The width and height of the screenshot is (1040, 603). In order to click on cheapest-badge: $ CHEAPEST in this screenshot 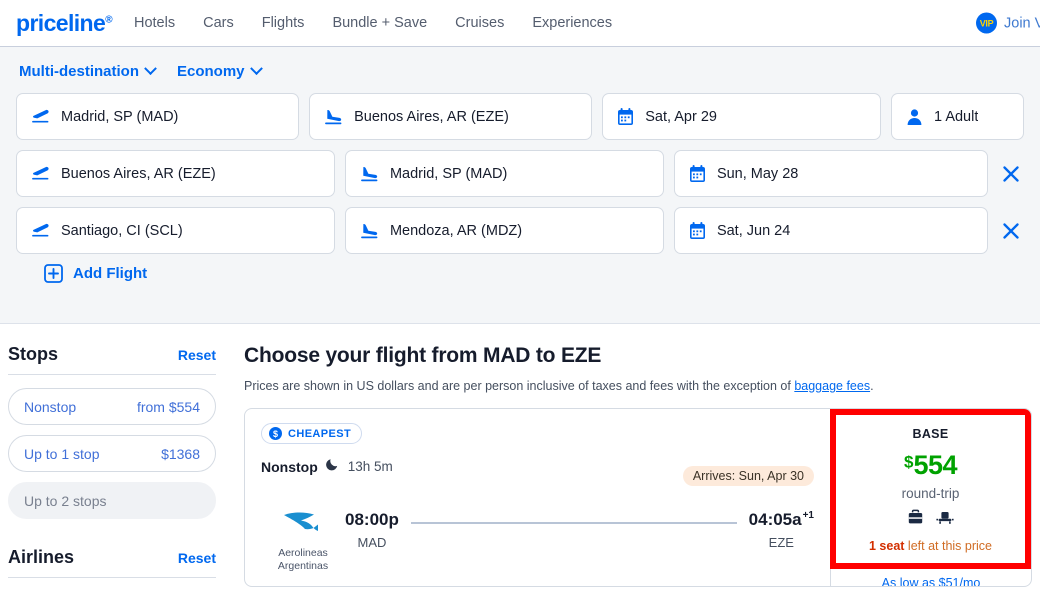, I will do `click(312, 433)`.